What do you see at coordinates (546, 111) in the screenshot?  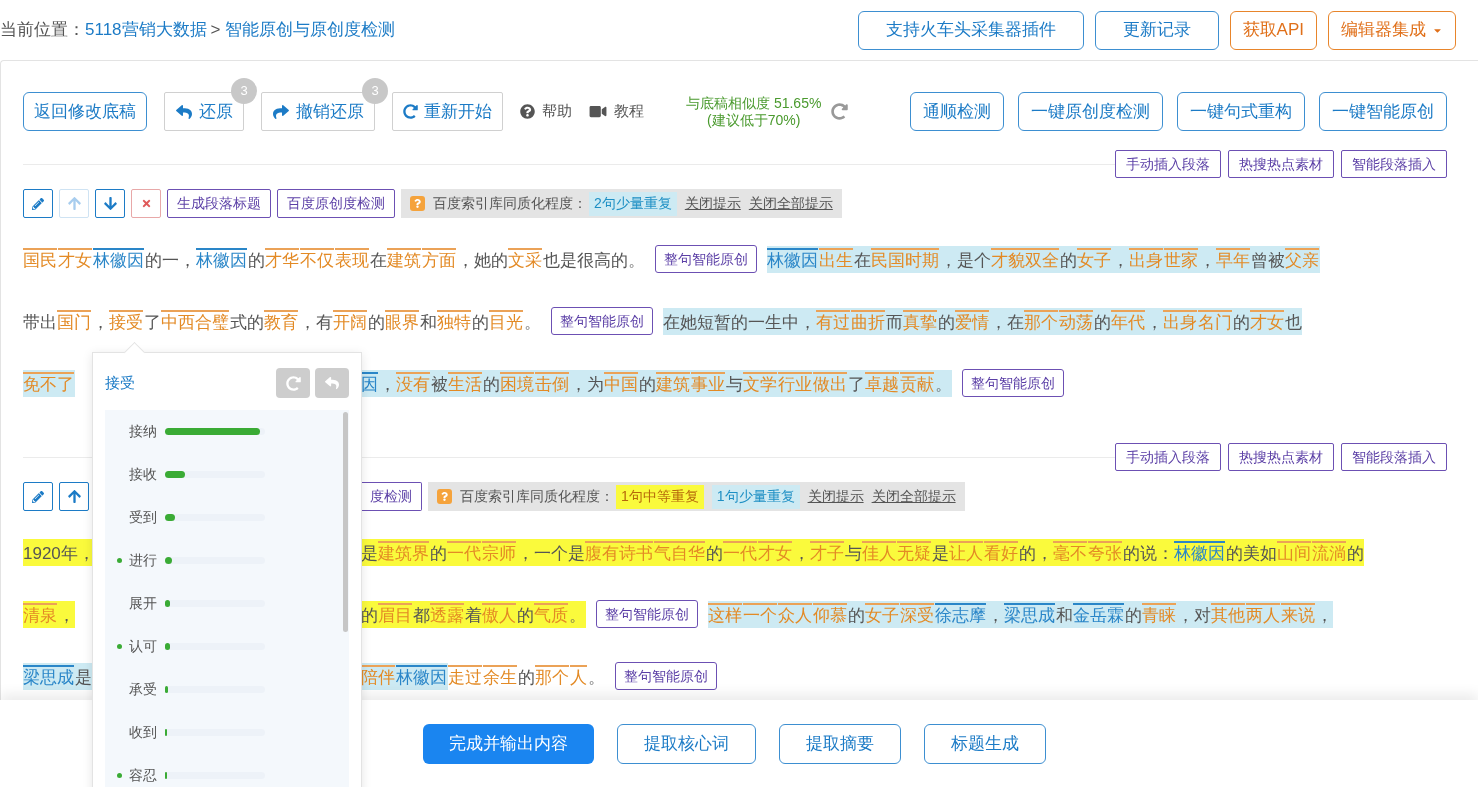 I see `help-link: 帮助` at bounding box center [546, 111].